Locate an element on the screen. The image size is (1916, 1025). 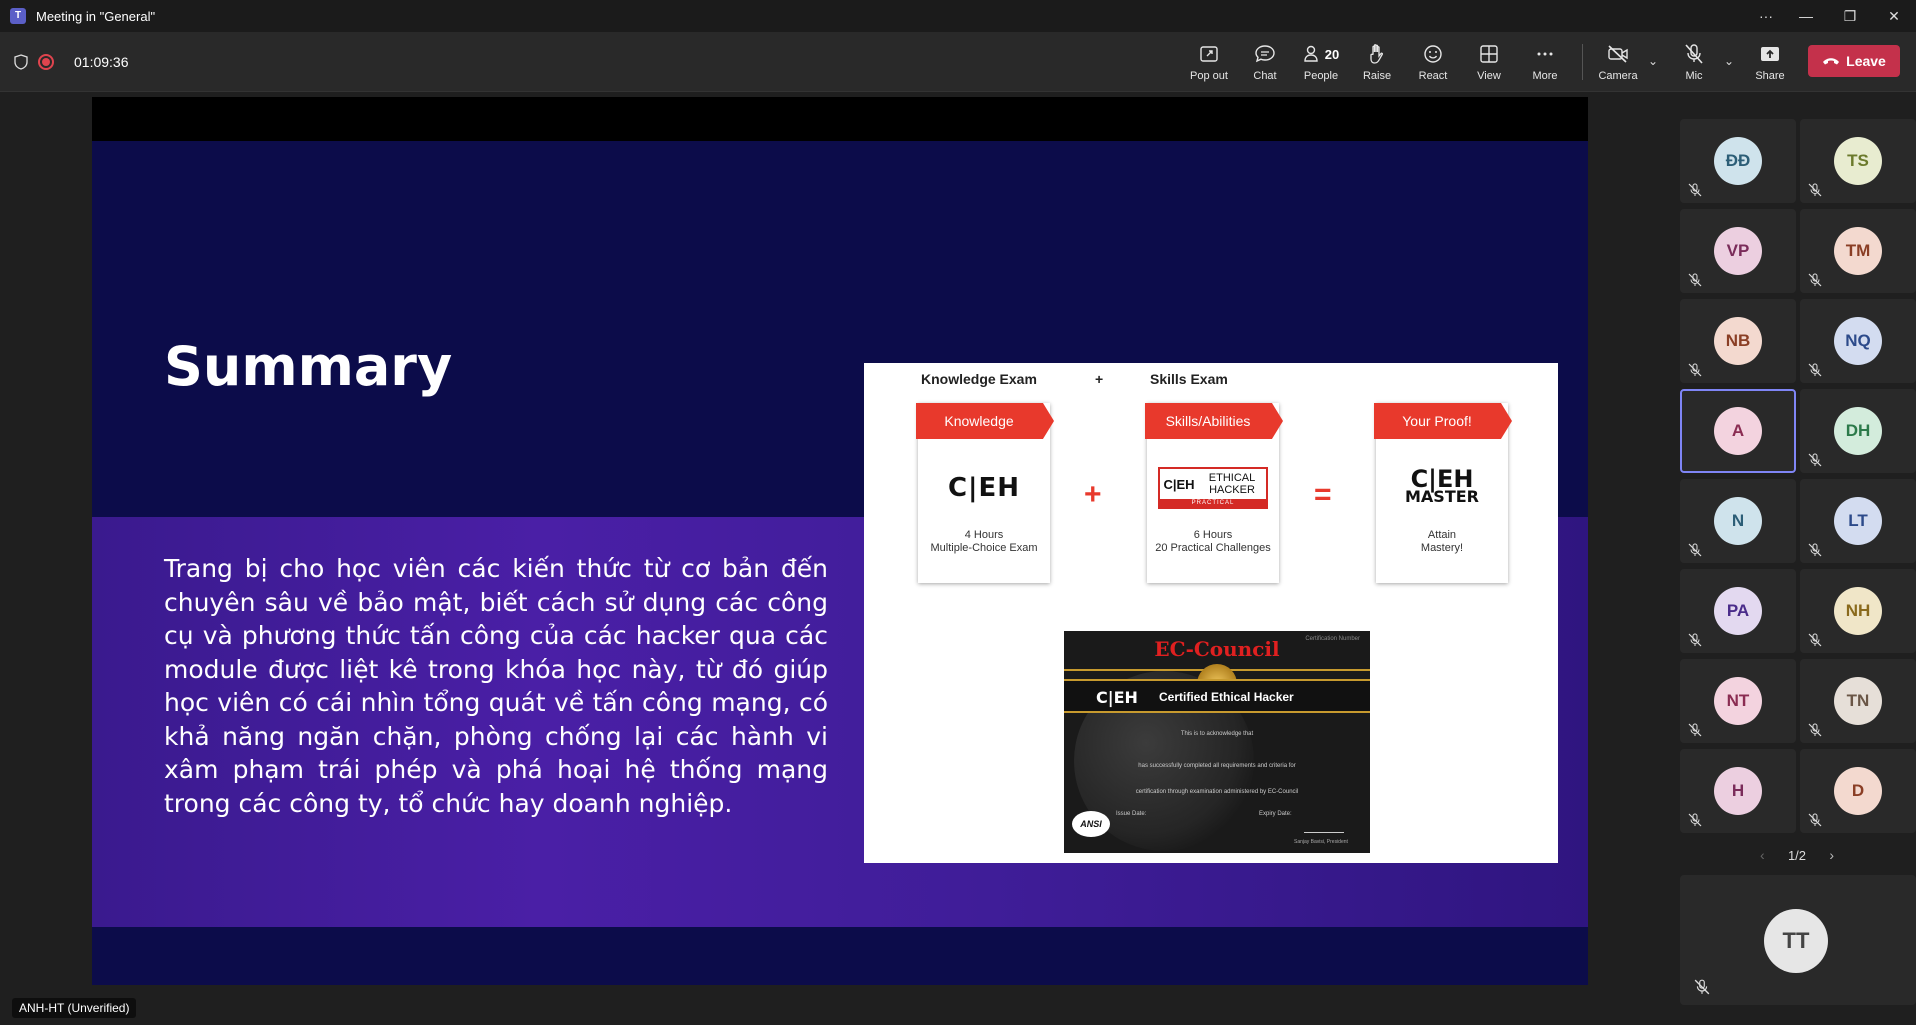
avatar: D is located at coordinates (1858, 791).